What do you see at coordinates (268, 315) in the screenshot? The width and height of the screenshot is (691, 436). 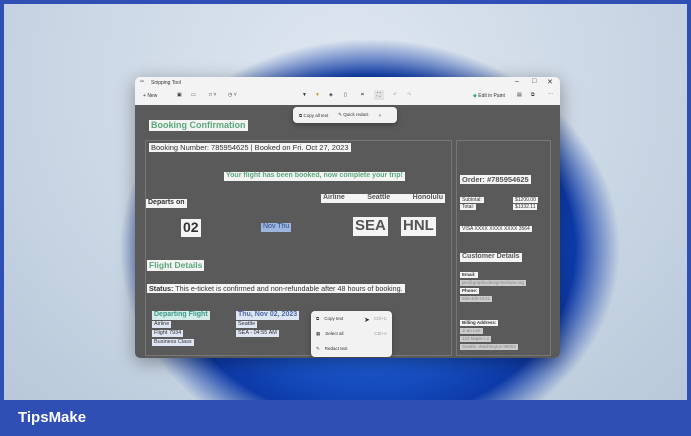 I see `flight-date: Thu, Nov 02, 2023` at bounding box center [268, 315].